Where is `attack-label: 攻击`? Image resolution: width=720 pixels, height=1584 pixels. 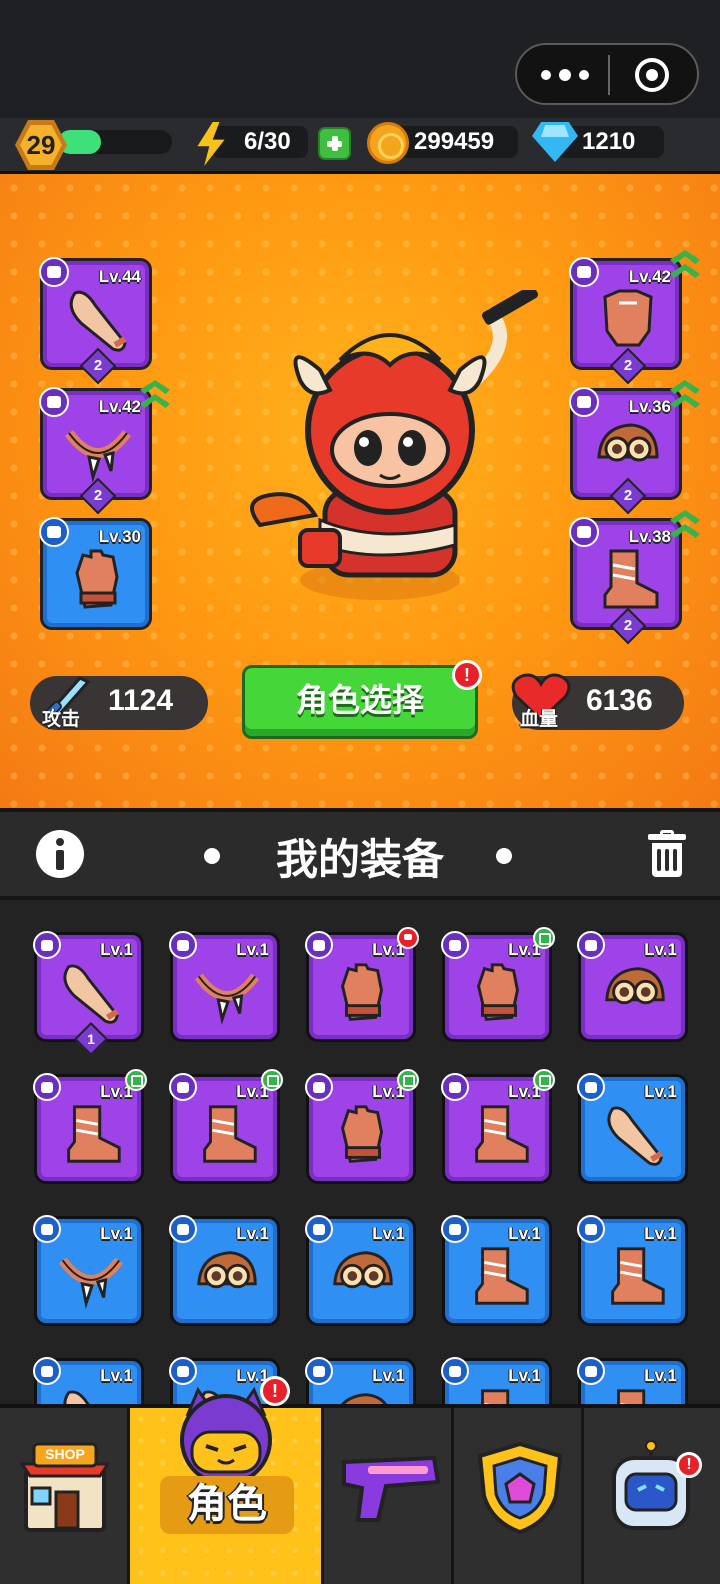
attack-label: 攻击 is located at coordinates (61, 719).